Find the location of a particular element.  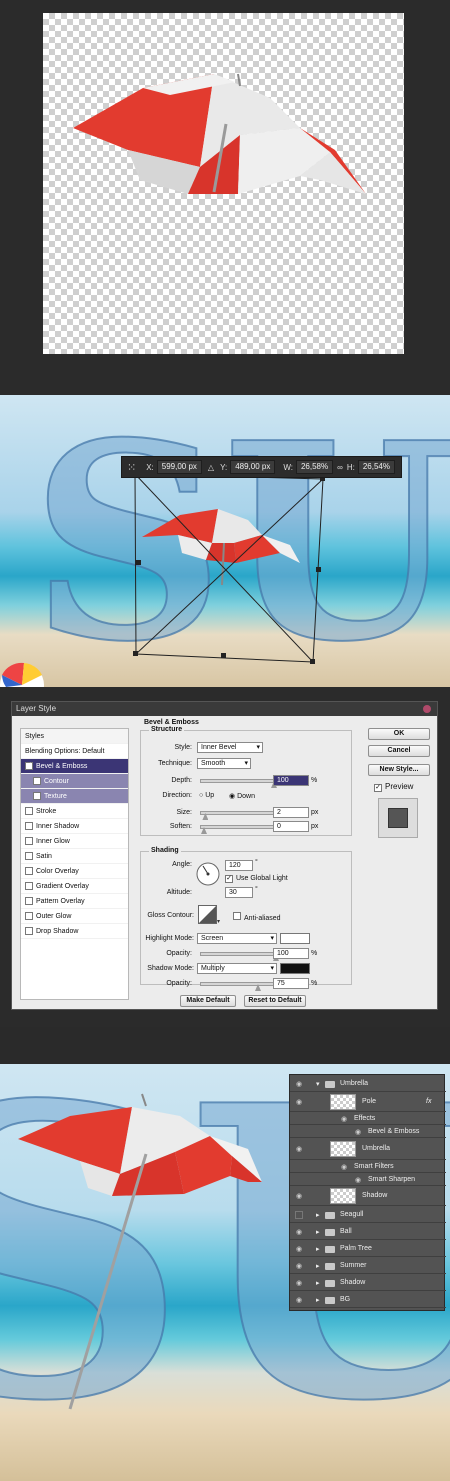

style-select: Inner Bevel ▾ is located at coordinates (230, 747).